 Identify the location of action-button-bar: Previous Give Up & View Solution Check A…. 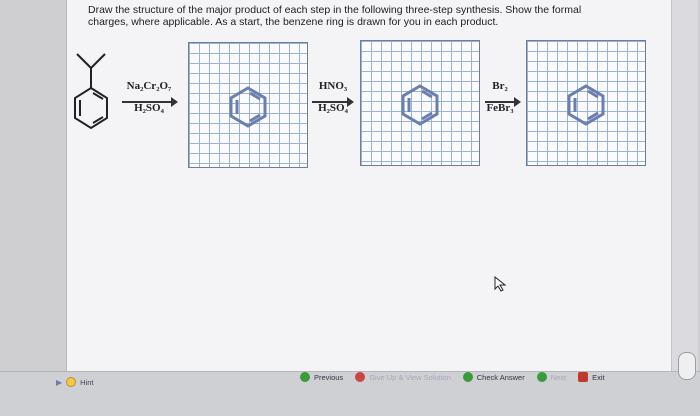
(452, 377).